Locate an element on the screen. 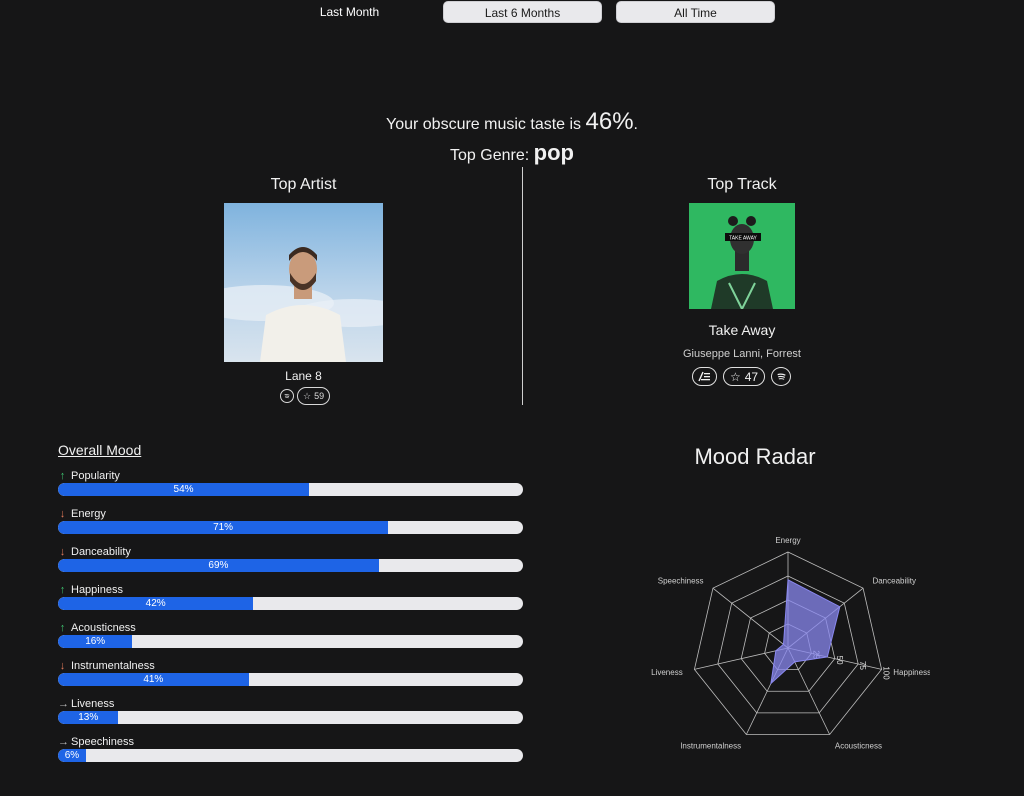 Image resolution: width=1024 pixels, height=796 pixels. radar-scale-tick: 100 is located at coordinates (886, 673).